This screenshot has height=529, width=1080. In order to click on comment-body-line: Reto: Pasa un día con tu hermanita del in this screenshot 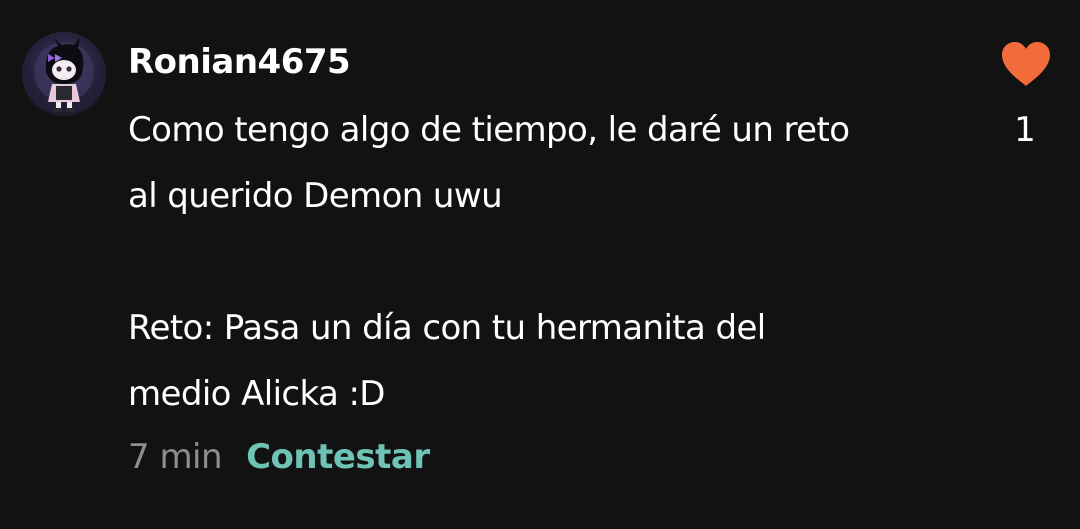, I will do `click(447, 328)`.